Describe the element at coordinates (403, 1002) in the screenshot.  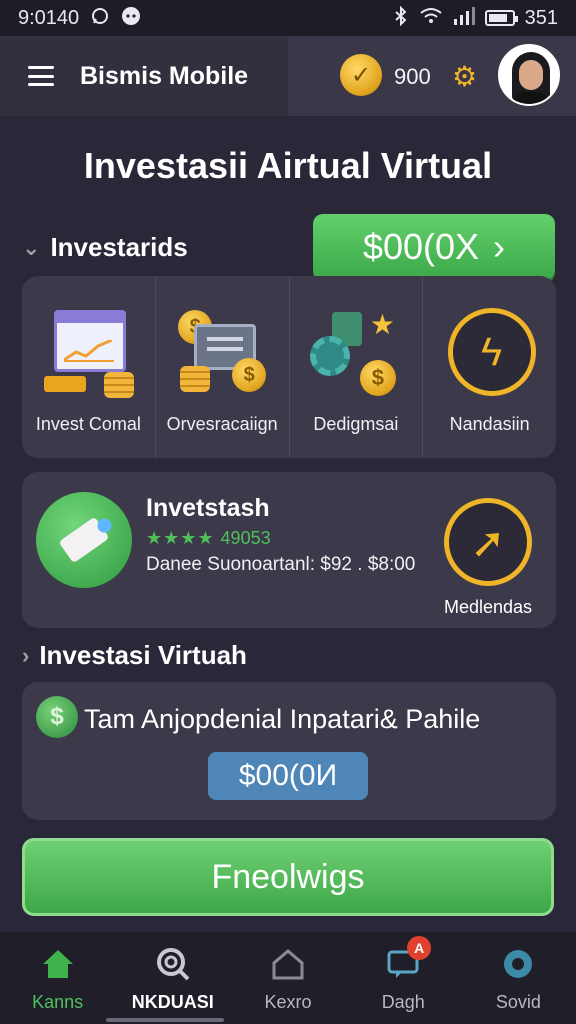
I see `nav-label: Dagh` at that location.